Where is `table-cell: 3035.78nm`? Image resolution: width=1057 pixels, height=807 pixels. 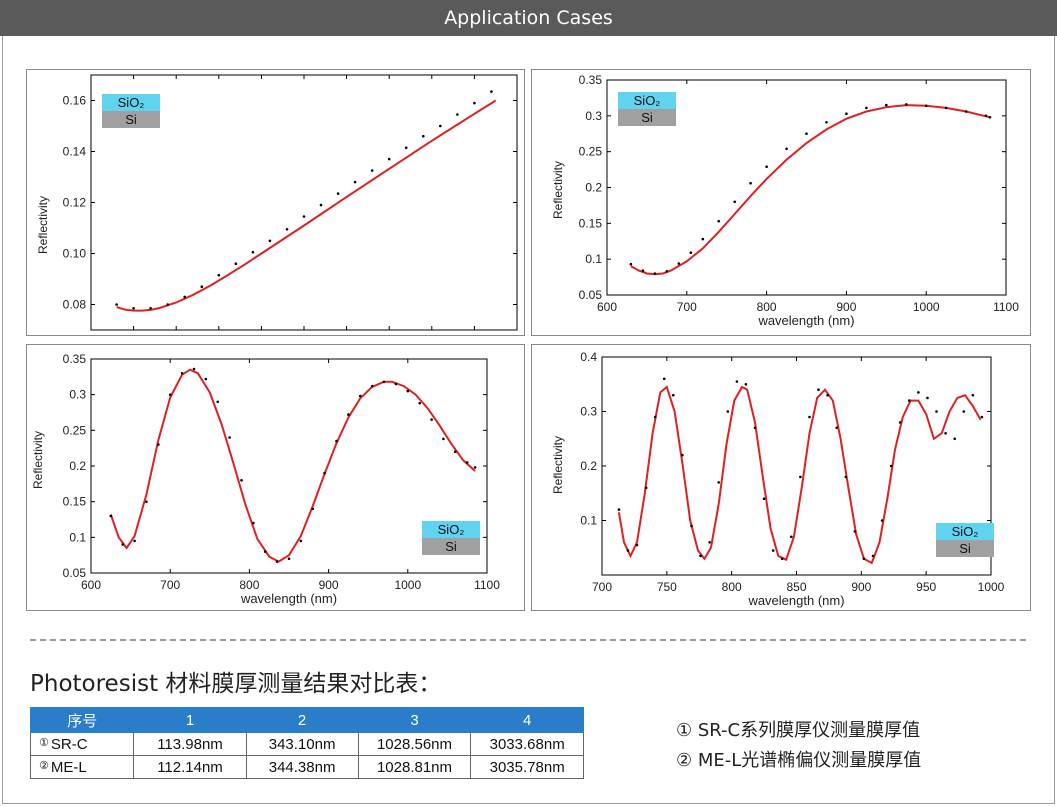 table-cell: 3035.78nm is located at coordinates (527, 767).